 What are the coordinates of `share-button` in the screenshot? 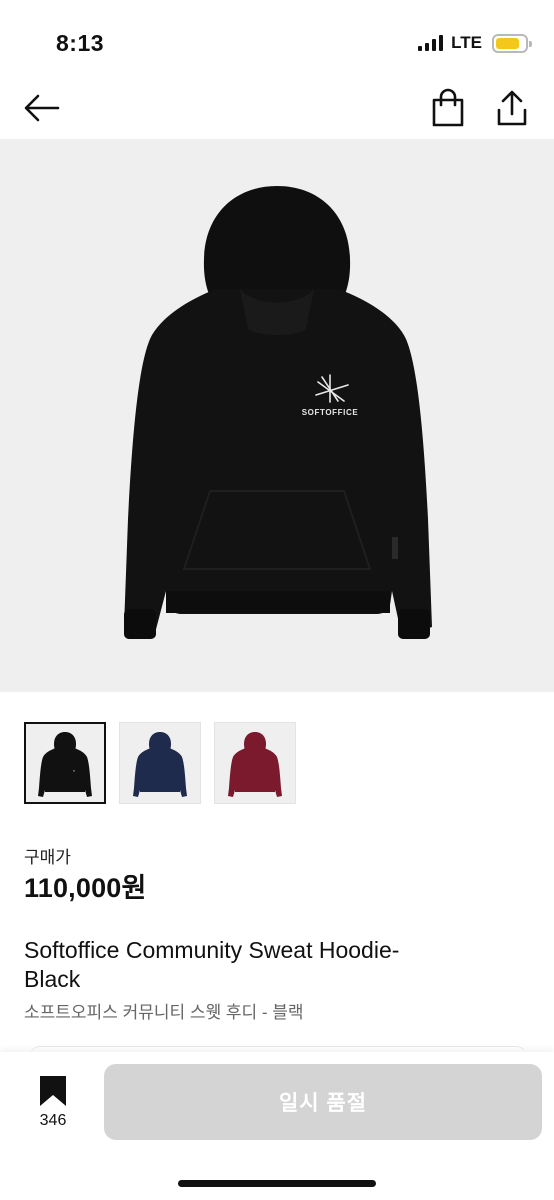 It's located at (512, 108).